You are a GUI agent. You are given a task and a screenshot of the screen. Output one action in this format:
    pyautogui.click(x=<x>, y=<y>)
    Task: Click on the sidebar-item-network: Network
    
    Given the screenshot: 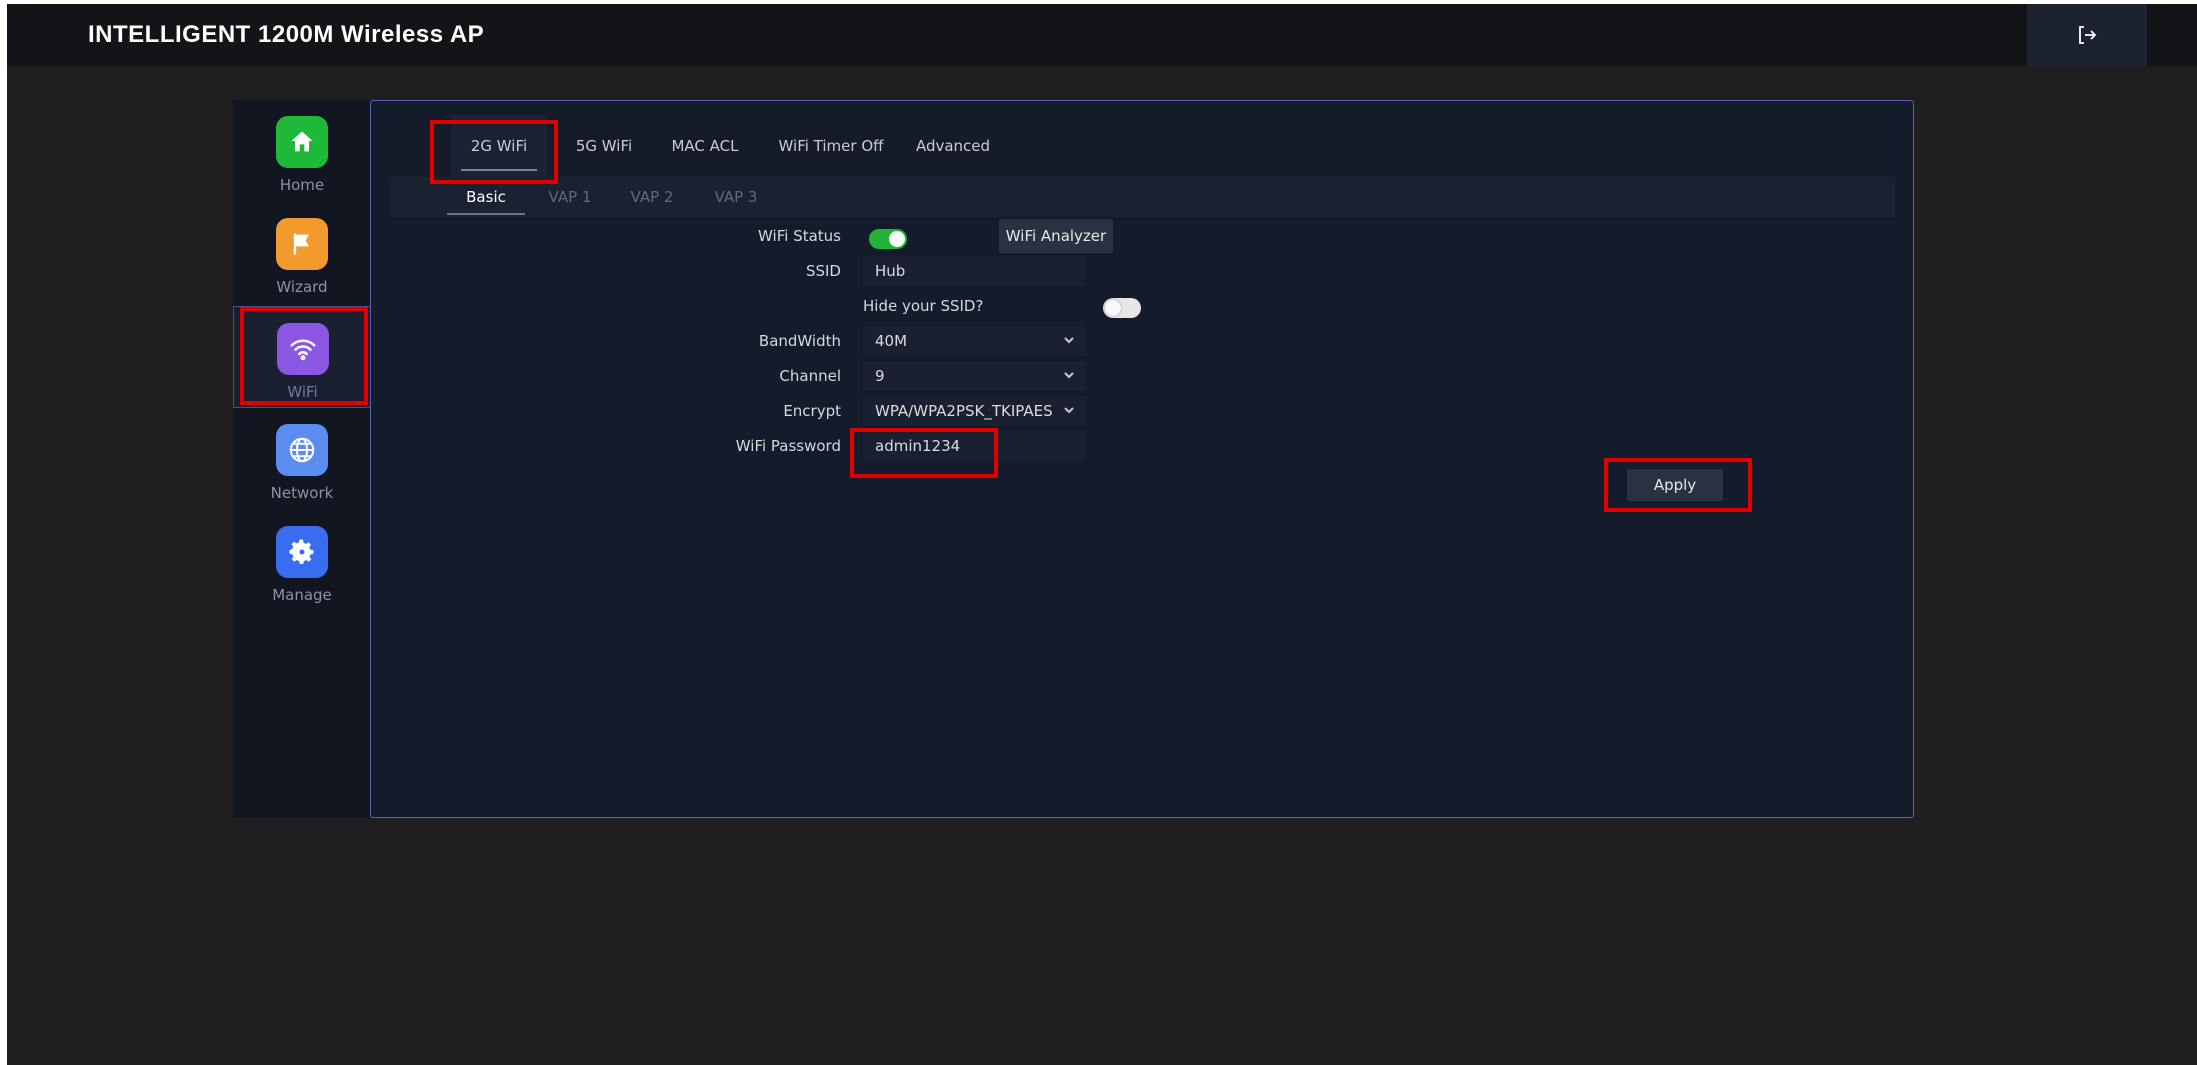 What is the action you would take?
    pyautogui.click(x=302, y=459)
    